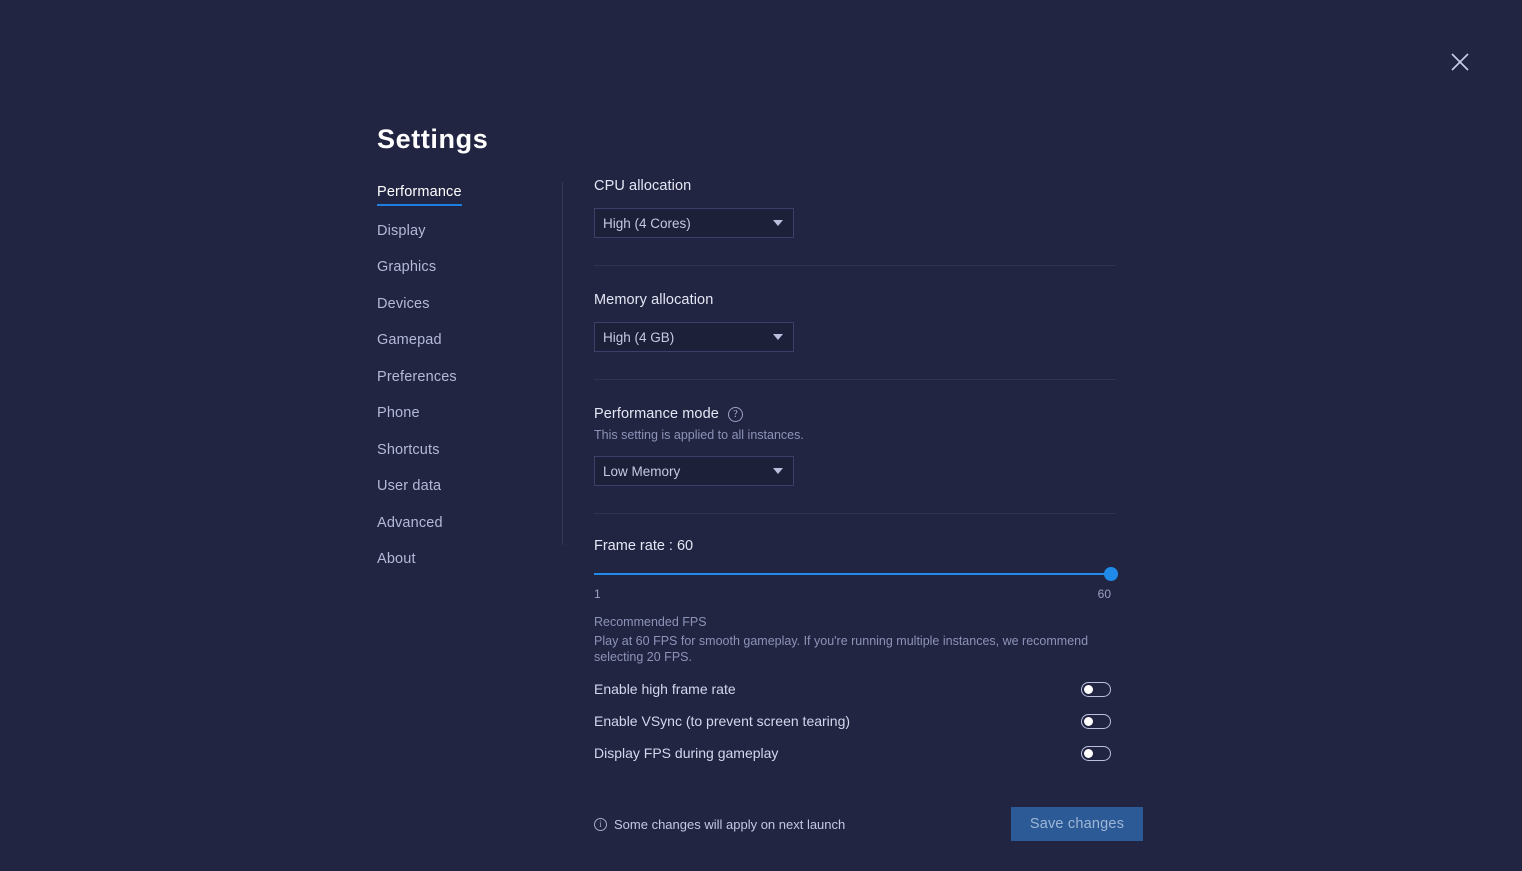  What do you see at coordinates (597, 594) in the screenshot?
I see `slider-min-label: 1` at bounding box center [597, 594].